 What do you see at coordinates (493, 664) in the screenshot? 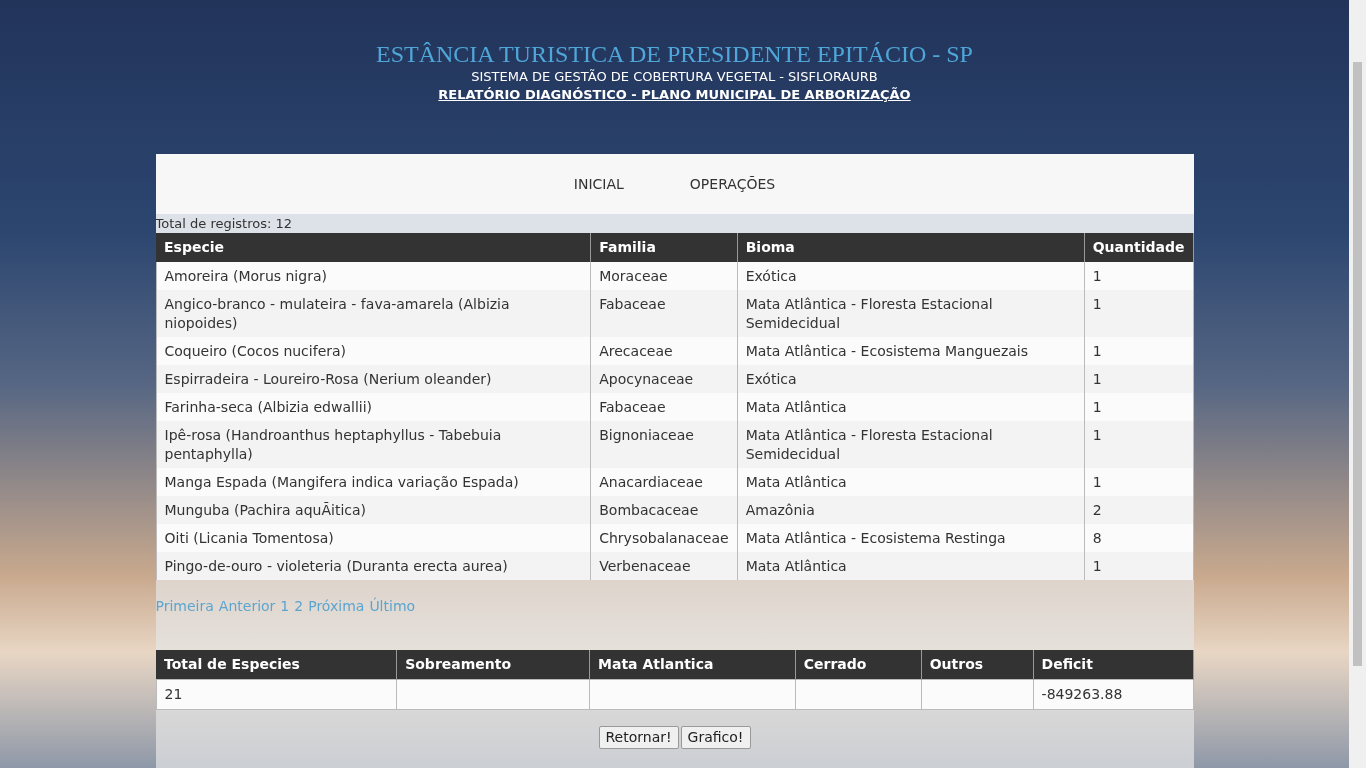
I see `column-header: Sobreamento` at bounding box center [493, 664].